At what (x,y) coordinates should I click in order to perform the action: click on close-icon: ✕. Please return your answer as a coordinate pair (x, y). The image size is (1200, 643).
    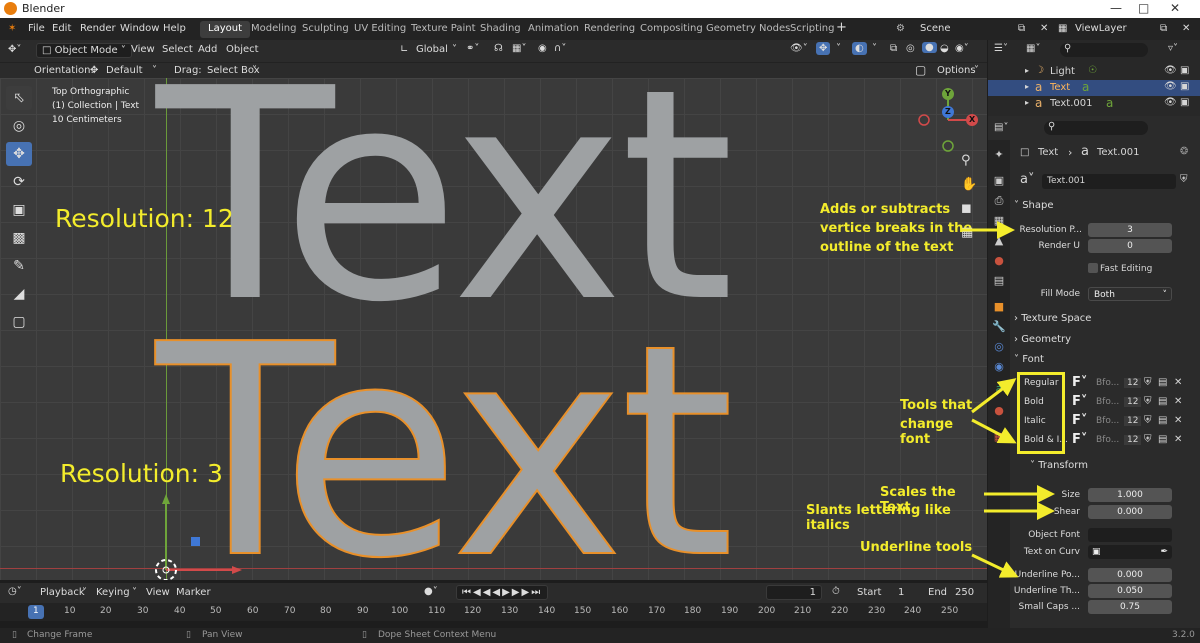
    Looking at the image, I should click on (1175, 8).